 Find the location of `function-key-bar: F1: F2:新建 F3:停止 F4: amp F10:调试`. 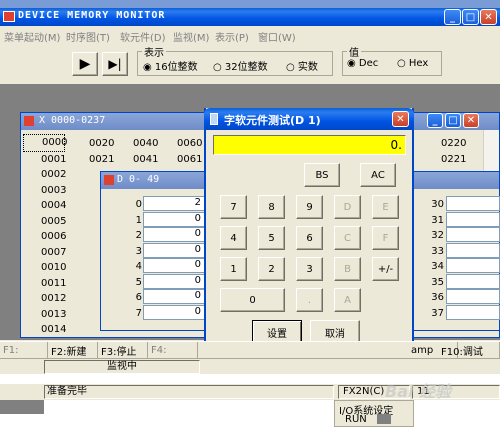

function-key-bar: F1: F2:新建 F3:停止 F4: amp F10:调试 is located at coordinates (250, 349).